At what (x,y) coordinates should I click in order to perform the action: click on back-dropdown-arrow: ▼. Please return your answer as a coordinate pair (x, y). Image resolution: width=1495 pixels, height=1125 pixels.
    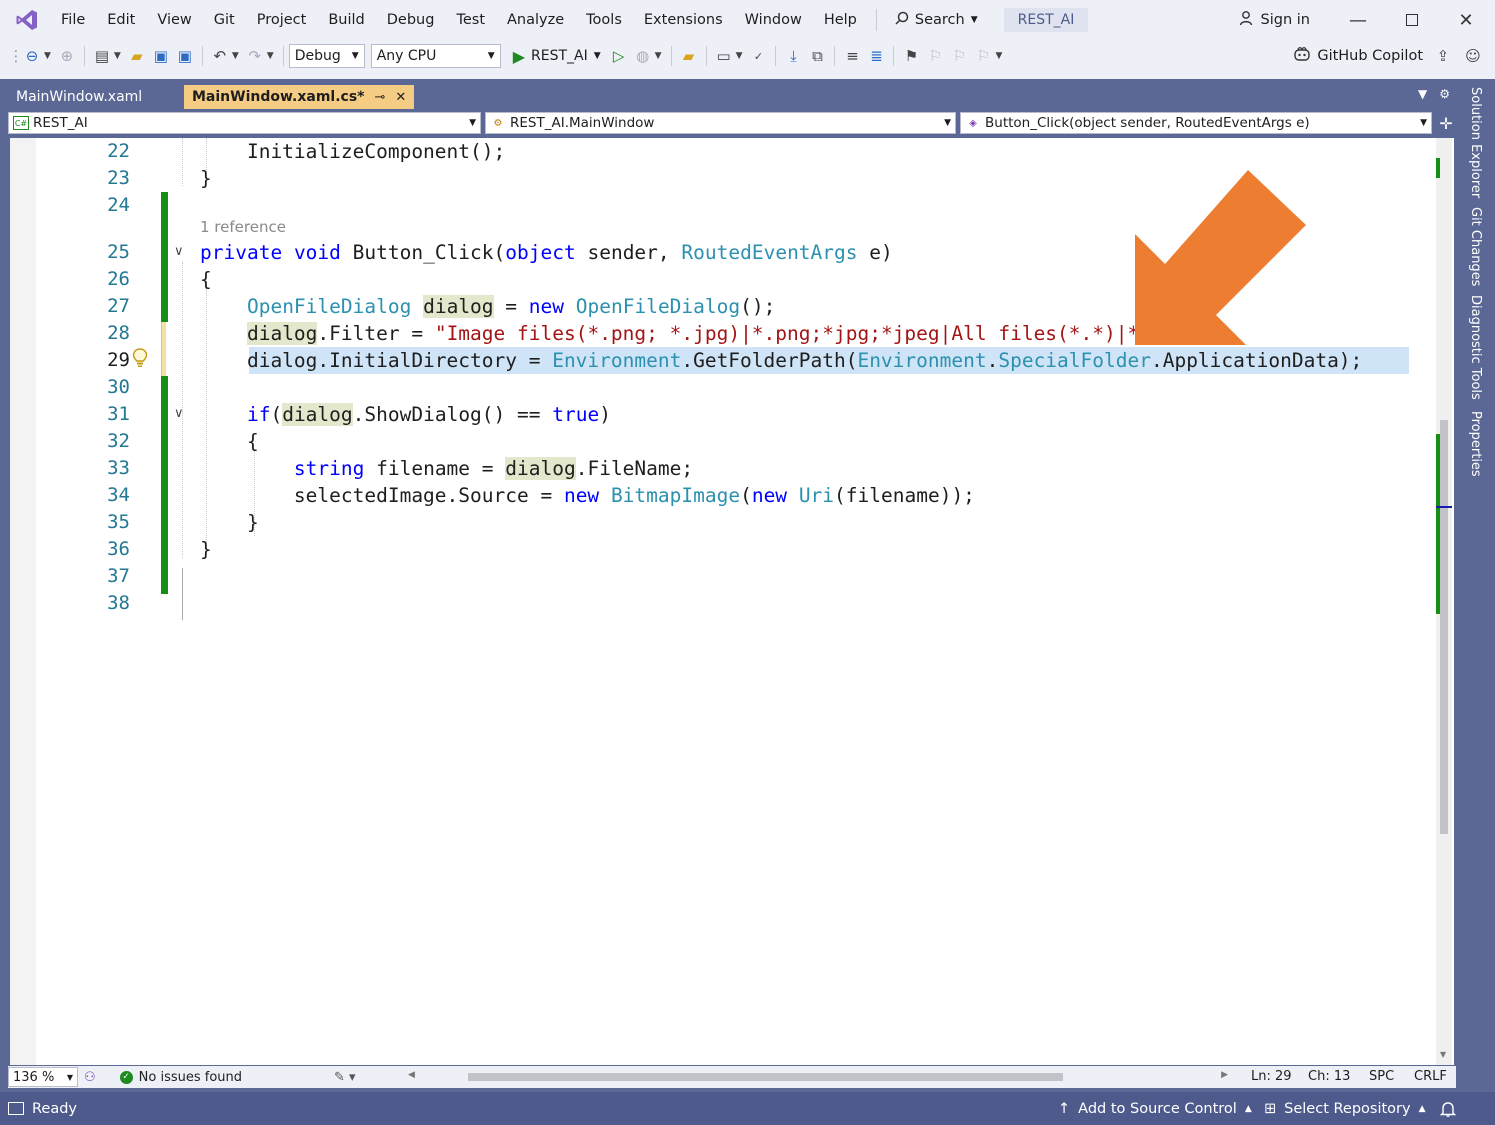
    Looking at the image, I should click on (47, 56).